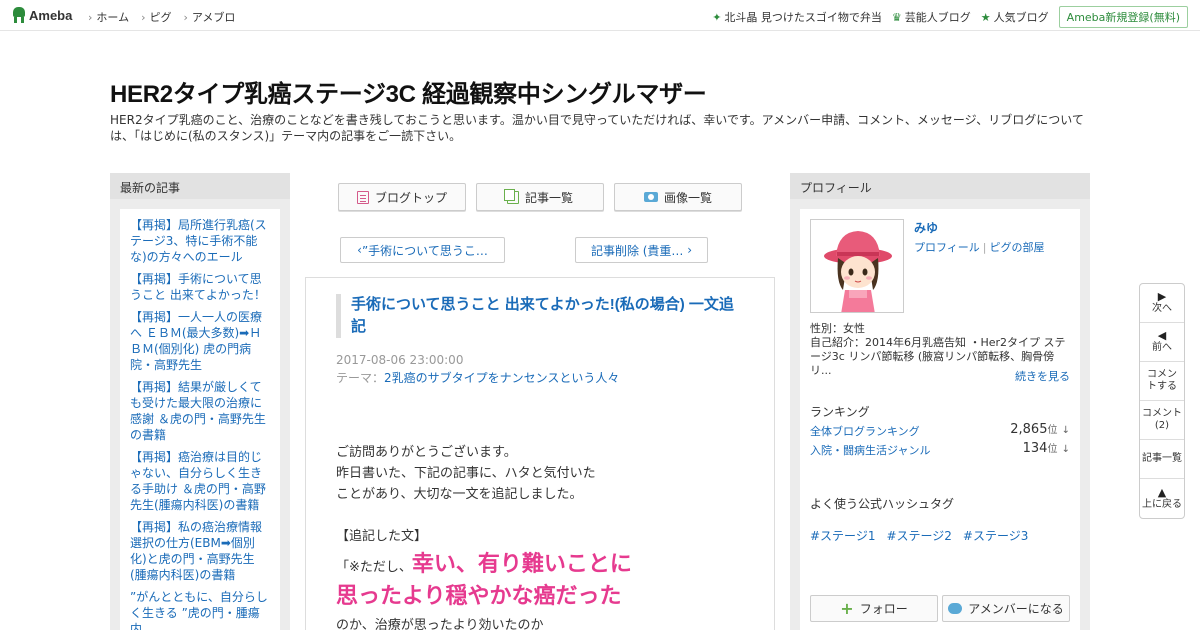  What do you see at coordinates (200, 609) in the screenshot?
I see `recent-post-link: ”がんとともに、自分らしく生きる ”虎の門・腫瘍内` at bounding box center [200, 609].